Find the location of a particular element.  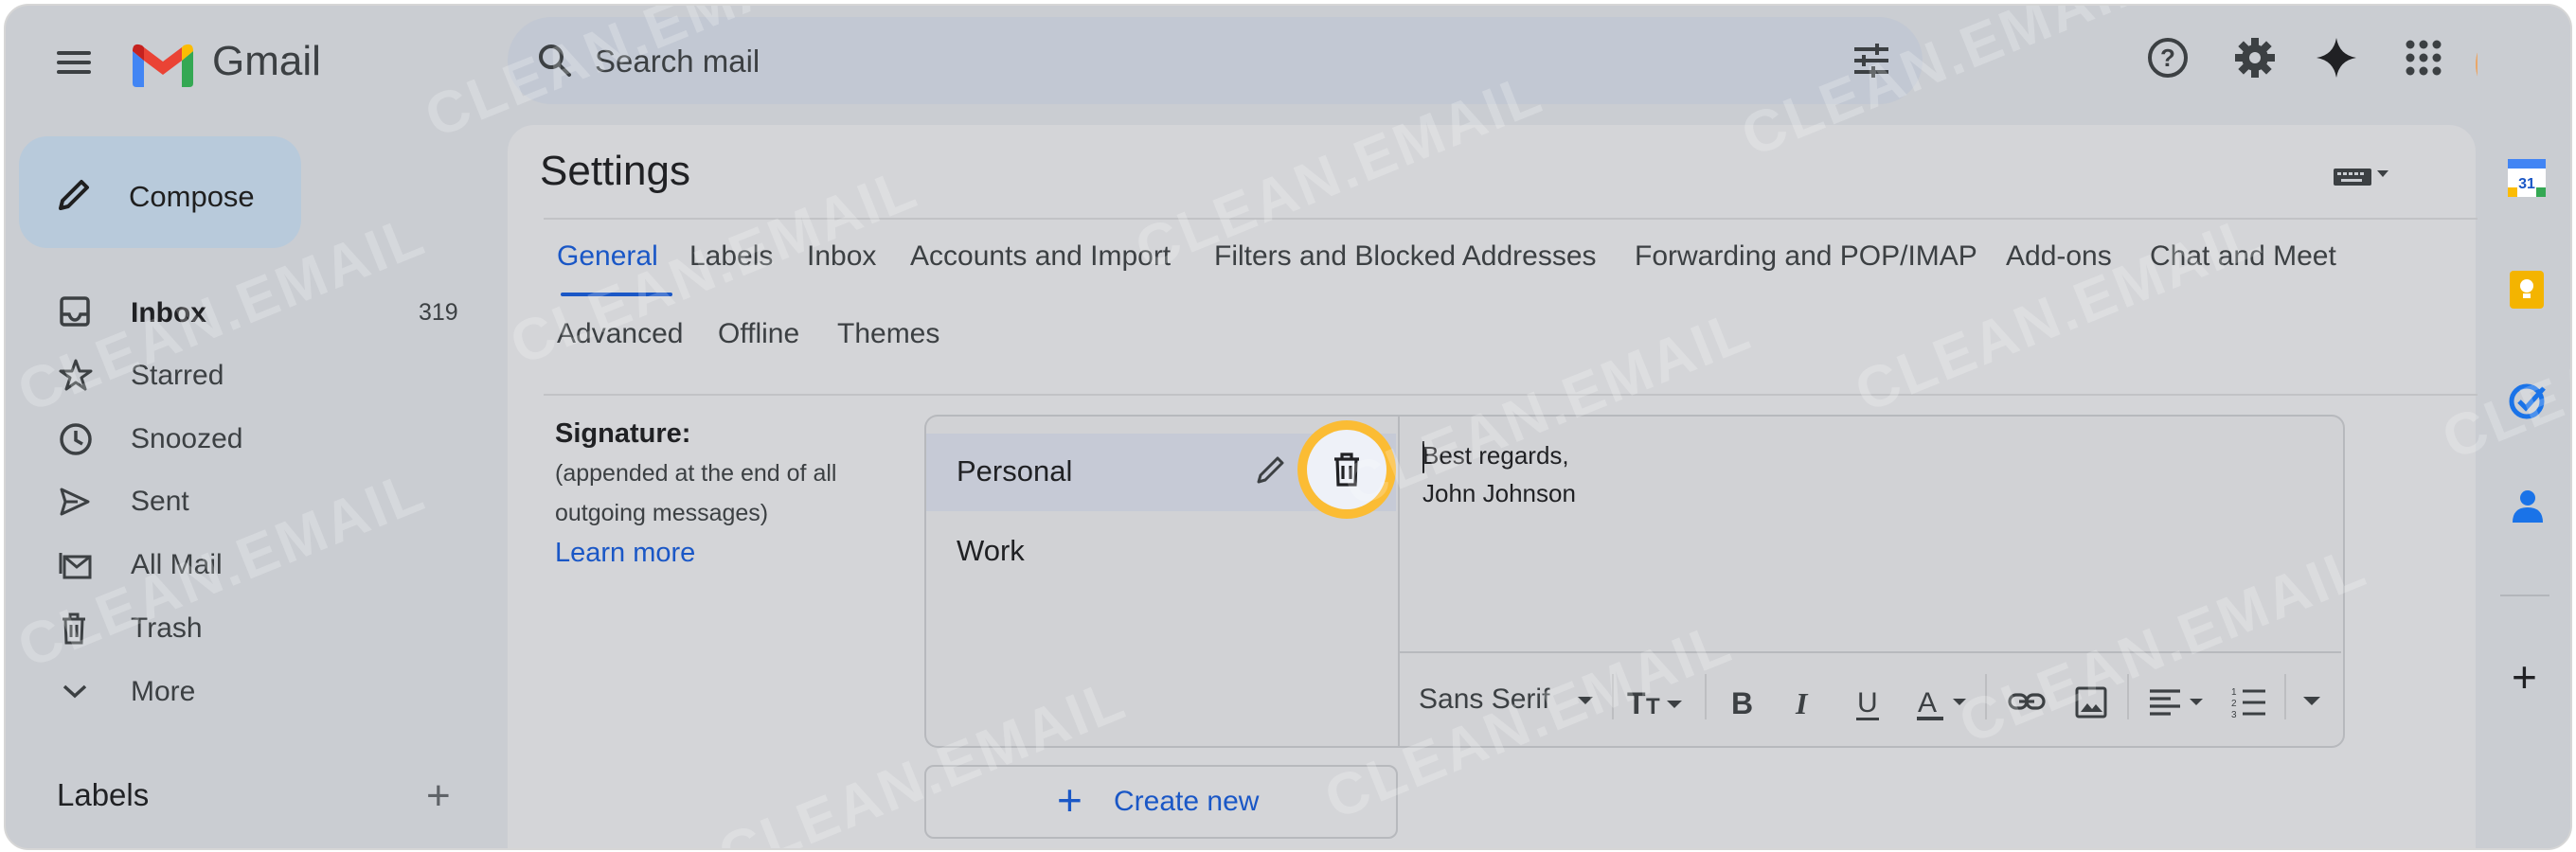

signature-item-personal: Personal is located at coordinates (1014, 471).